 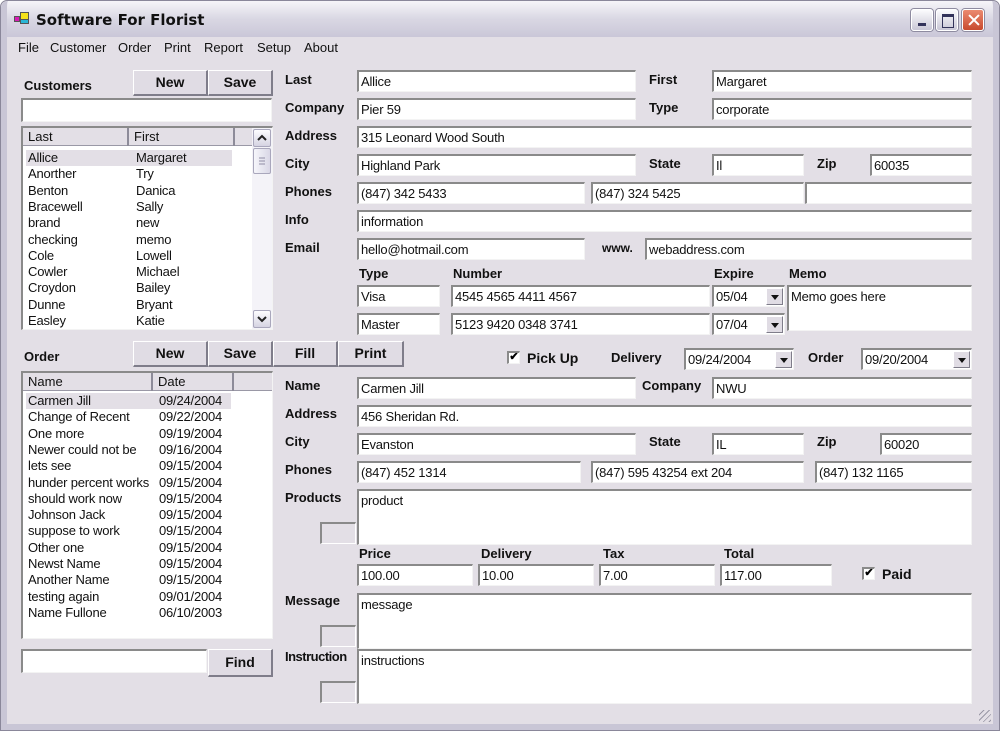 I want to click on order-zip-field: 60020, so click(x=926, y=444).